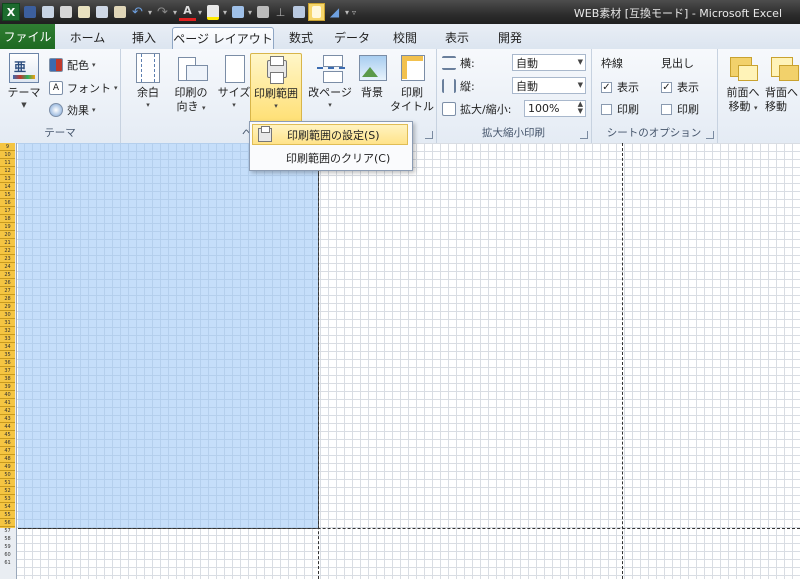 This screenshot has width=800, height=579. I want to click on orientation-button: 印刷の 向き ▾, so click(191, 88).